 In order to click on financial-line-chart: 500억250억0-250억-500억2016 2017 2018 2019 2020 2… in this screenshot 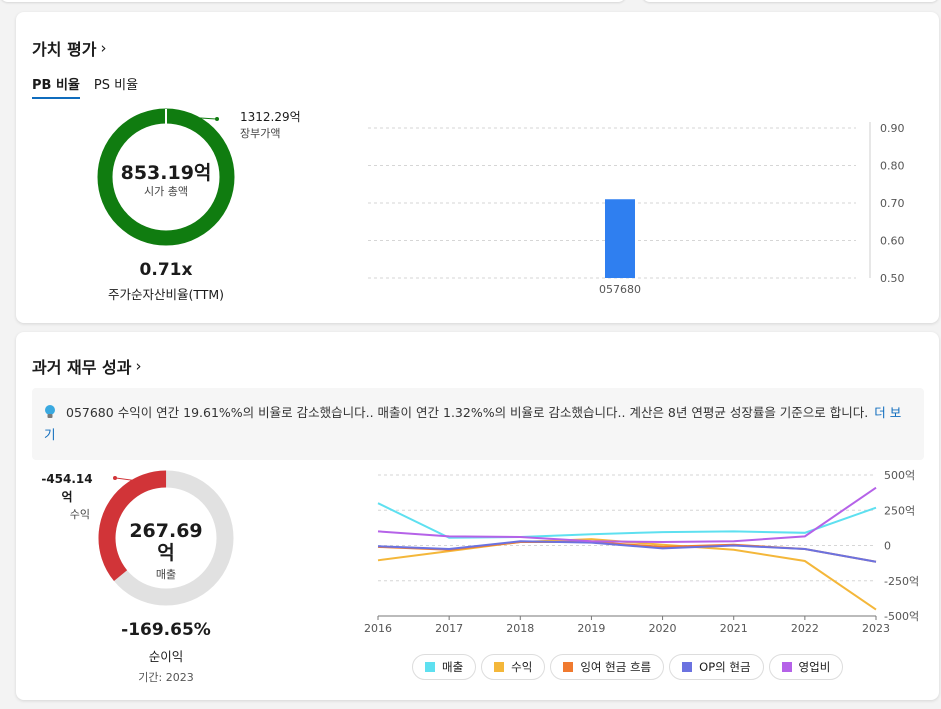, I will do `click(641, 552)`.